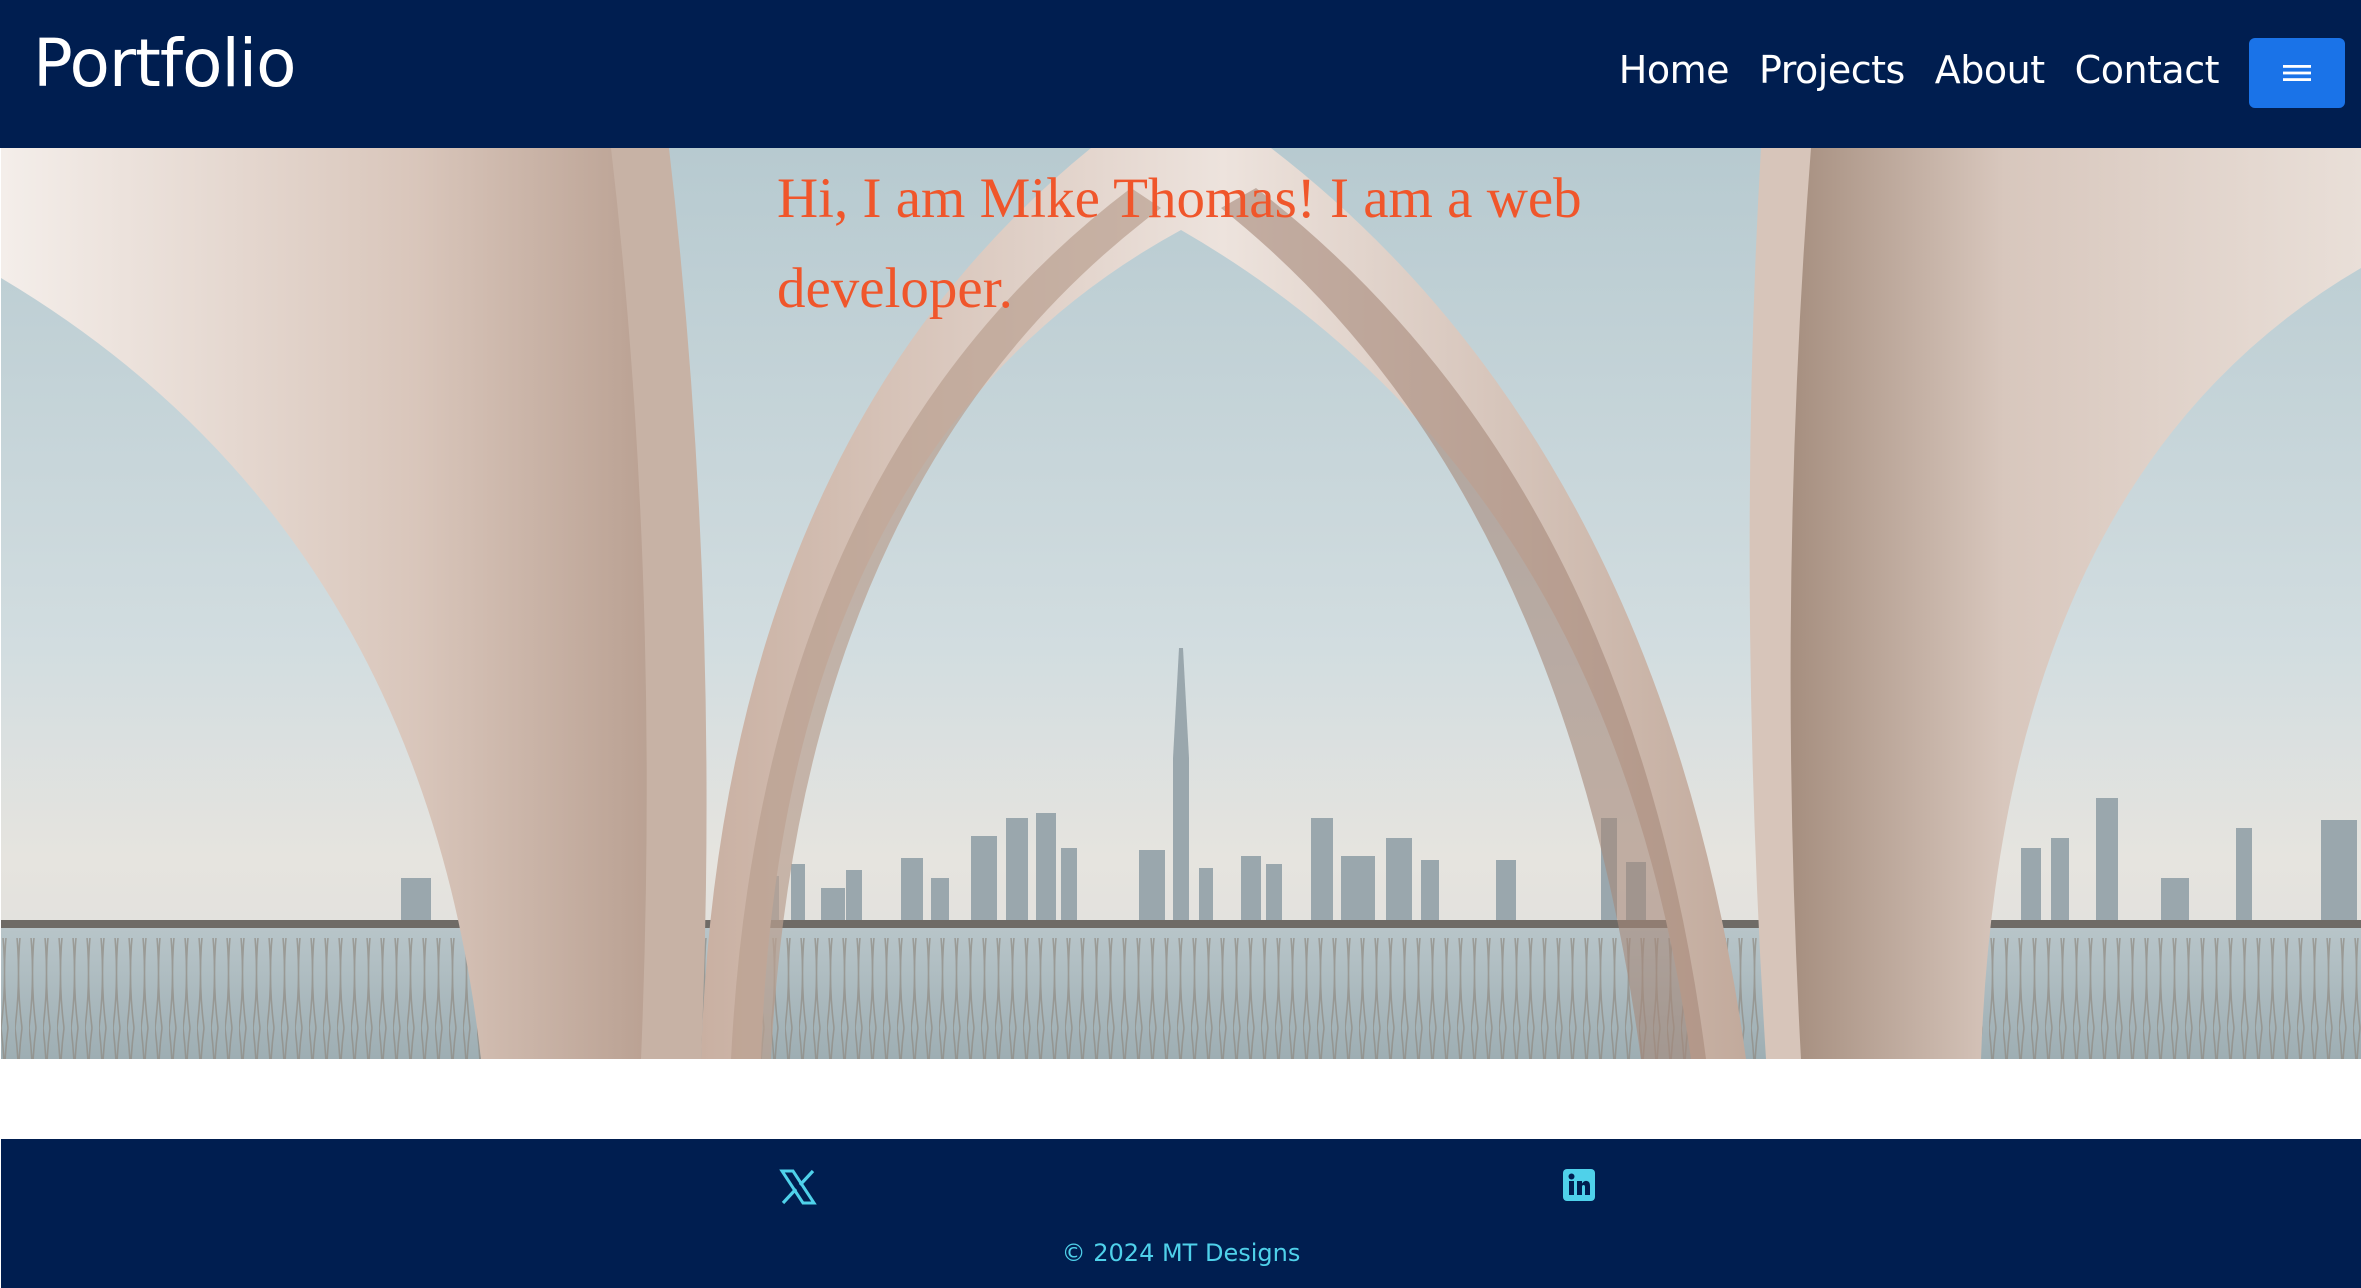 Image resolution: width=2361 pixels, height=1288 pixels. Describe the element at coordinates (1181, 1253) in the screenshot. I see `copyright-text: © 2024 MT Designs` at that location.